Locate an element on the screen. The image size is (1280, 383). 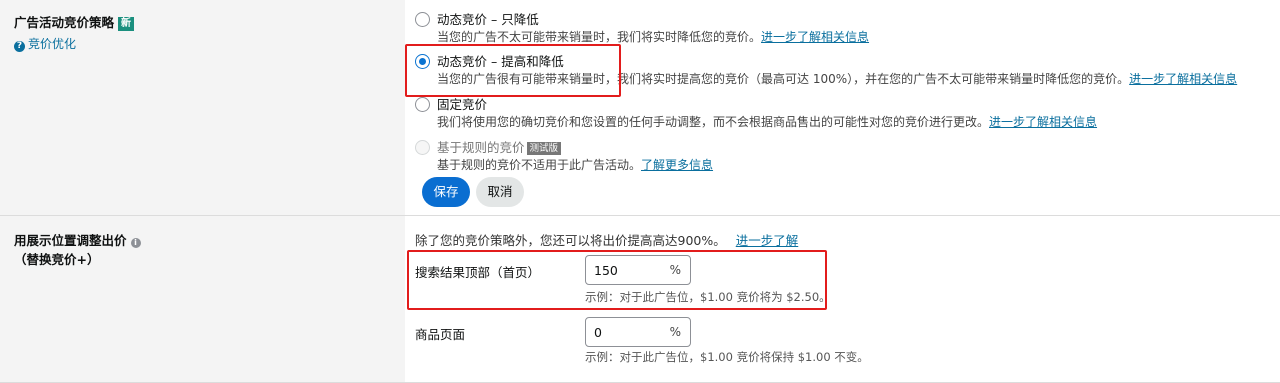
product-pages-input: % is located at coordinates (638, 332).